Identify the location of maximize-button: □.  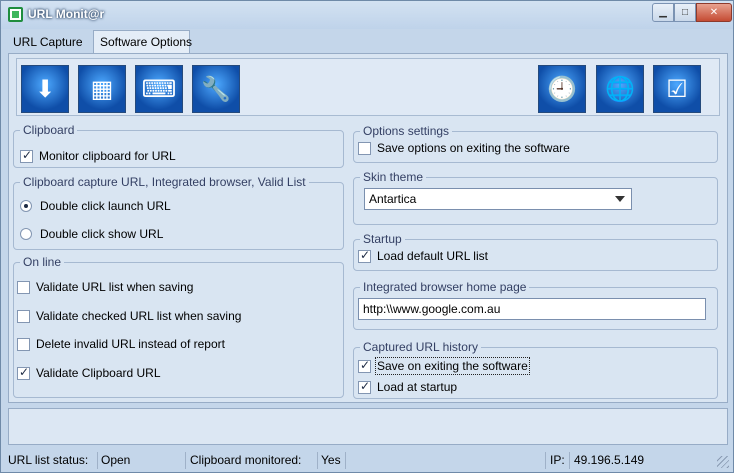
(685, 12).